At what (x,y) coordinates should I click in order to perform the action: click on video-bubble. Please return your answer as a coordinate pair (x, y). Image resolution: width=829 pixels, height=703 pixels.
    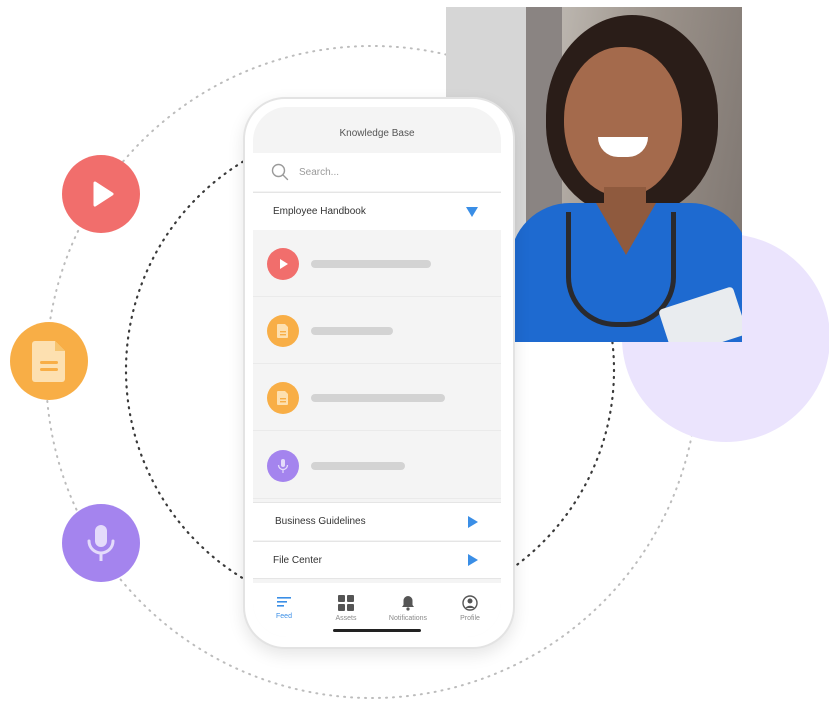
    Looking at the image, I should click on (101, 194).